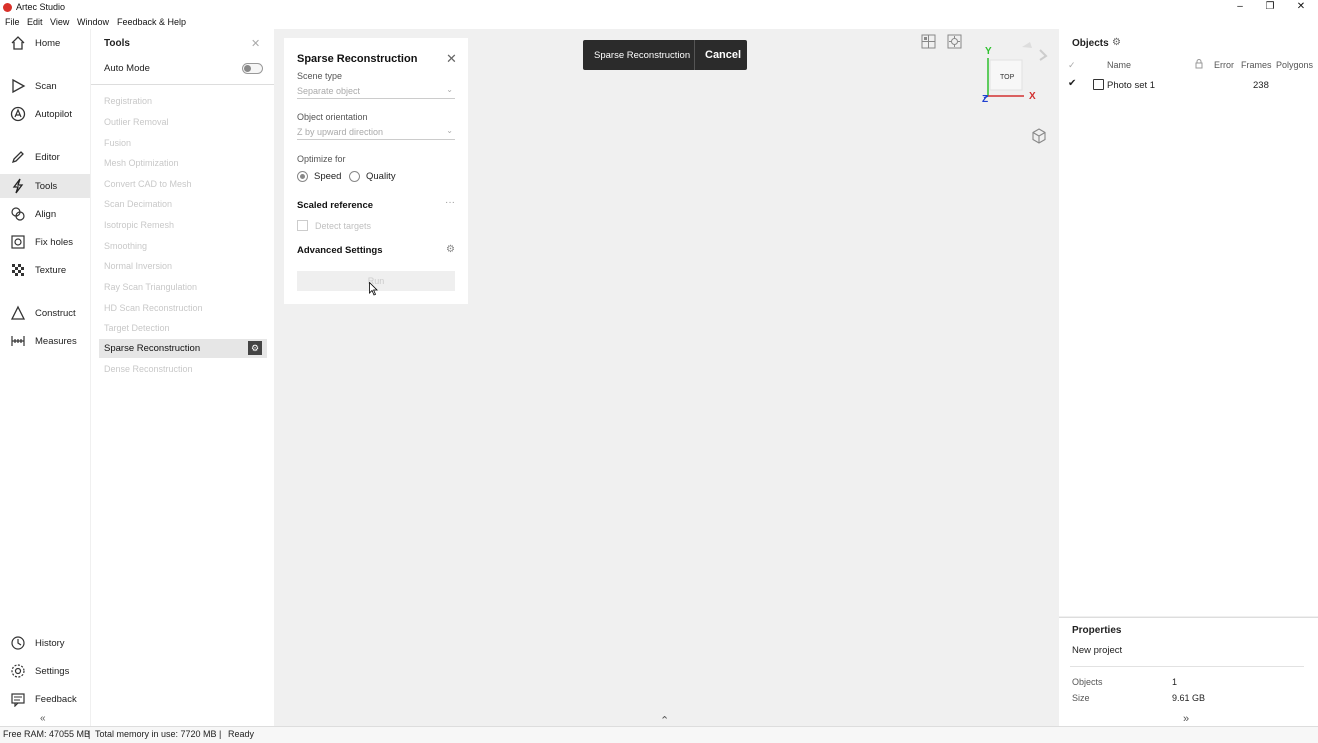 The height and width of the screenshot is (743, 1318). I want to click on menu-view: View, so click(59, 22).